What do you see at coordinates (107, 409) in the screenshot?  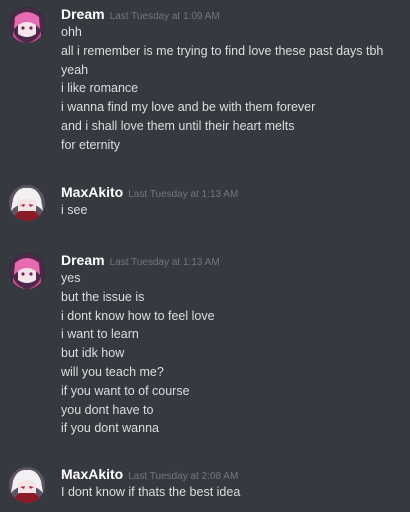 I see `message-text: you dont have to` at bounding box center [107, 409].